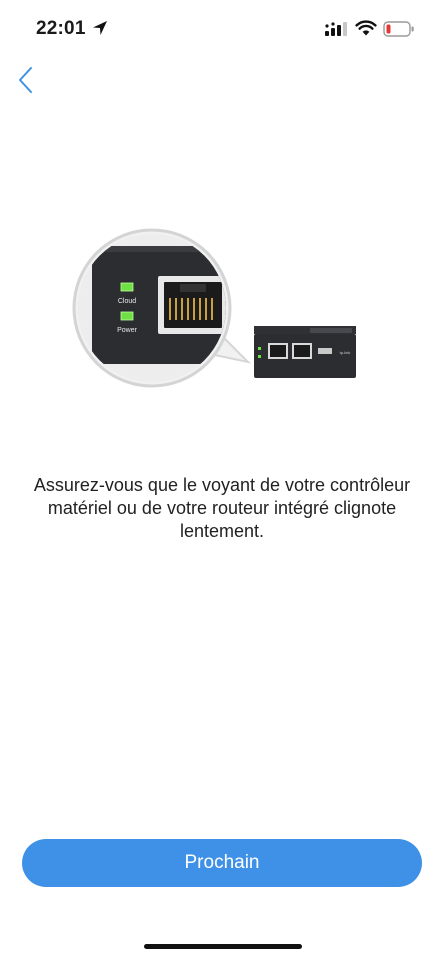 Image resolution: width=444 pixels, height=960 pixels. I want to click on led-label-power: Power, so click(127, 330).